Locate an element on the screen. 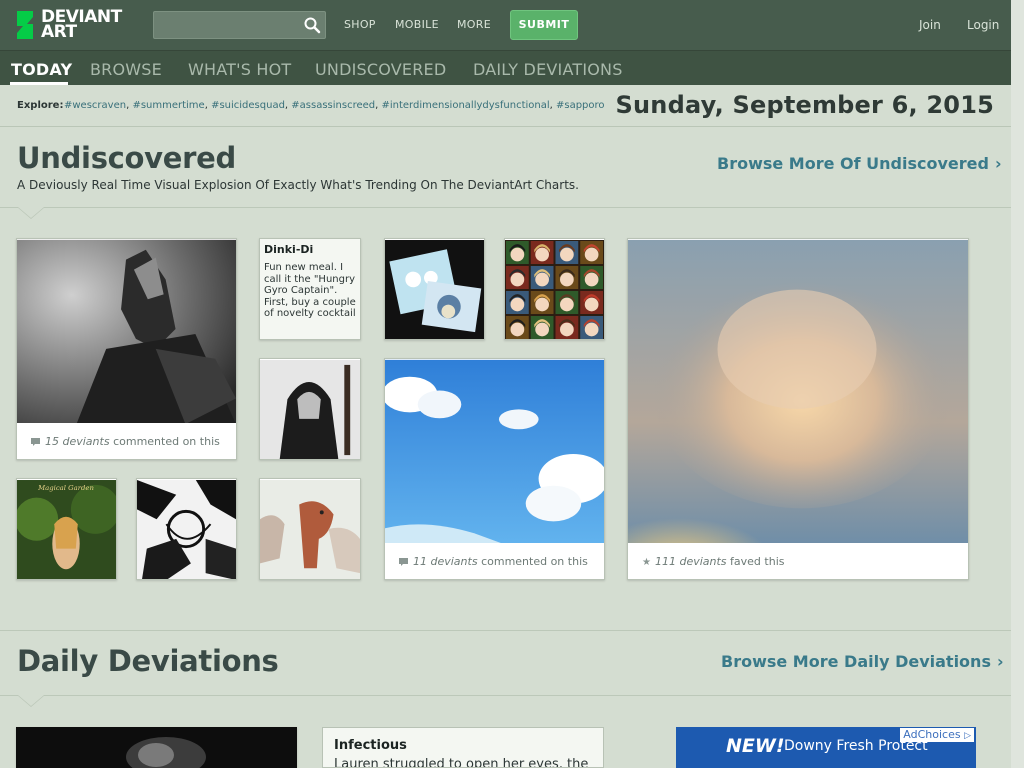 The width and height of the screenshot is (1024, 768). ad-choices-icon: ▷ is located at coordinates (967, 736).